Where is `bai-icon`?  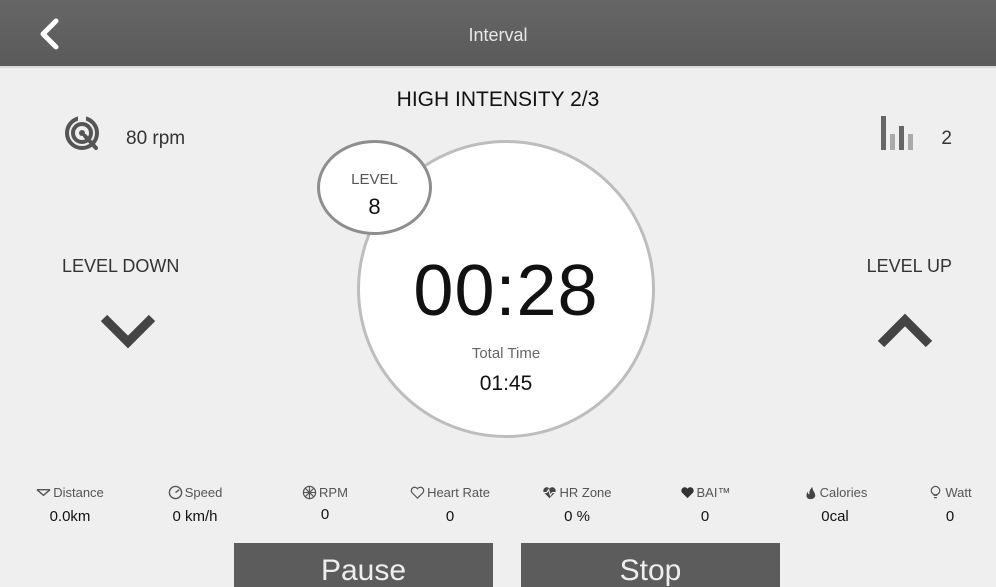
bai-icon is located at coordinates (687, 493).